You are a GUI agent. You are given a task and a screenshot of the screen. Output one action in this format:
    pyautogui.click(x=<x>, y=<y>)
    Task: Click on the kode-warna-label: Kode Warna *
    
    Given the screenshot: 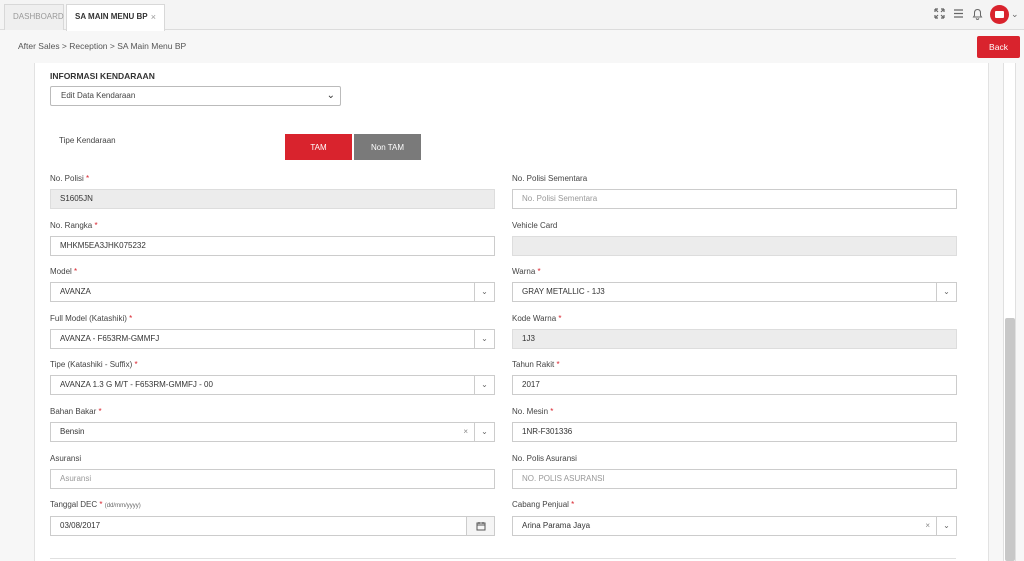 What is the action you would take?
    pyautogui.click(x=537, y=318)
    